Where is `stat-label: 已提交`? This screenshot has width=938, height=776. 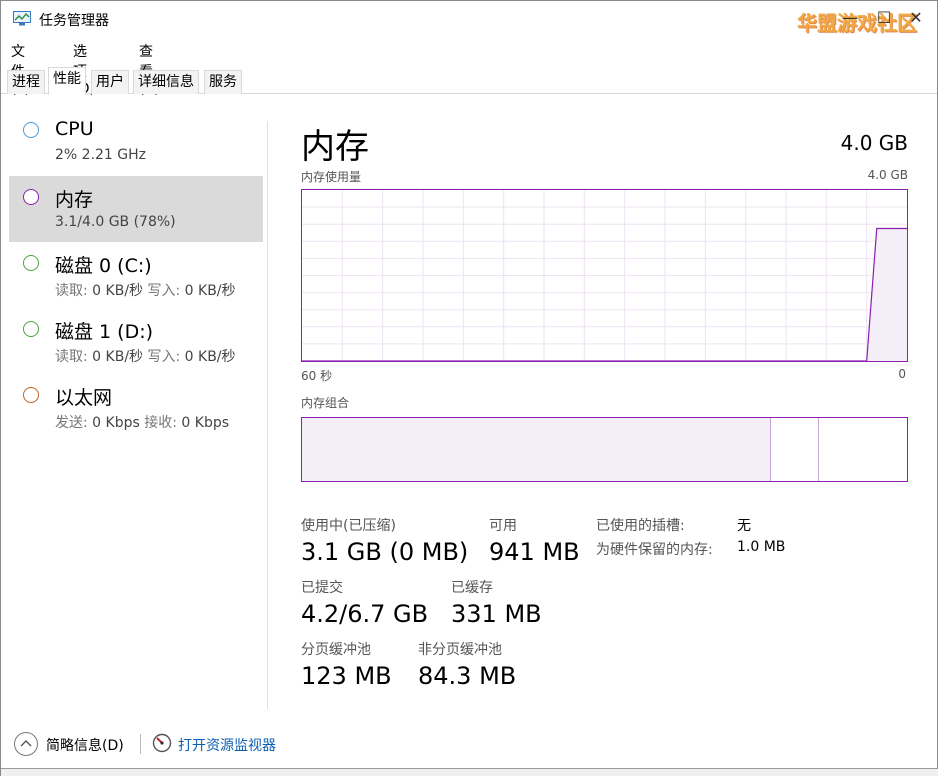 stat-label: 已提交 is located at coordinates (322, 588).